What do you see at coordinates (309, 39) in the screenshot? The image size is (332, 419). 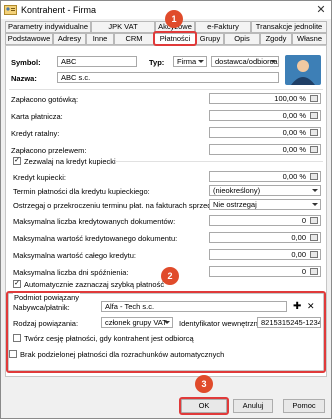 I see `tab-wlasne: Własne` at bounding box center [309, 39].